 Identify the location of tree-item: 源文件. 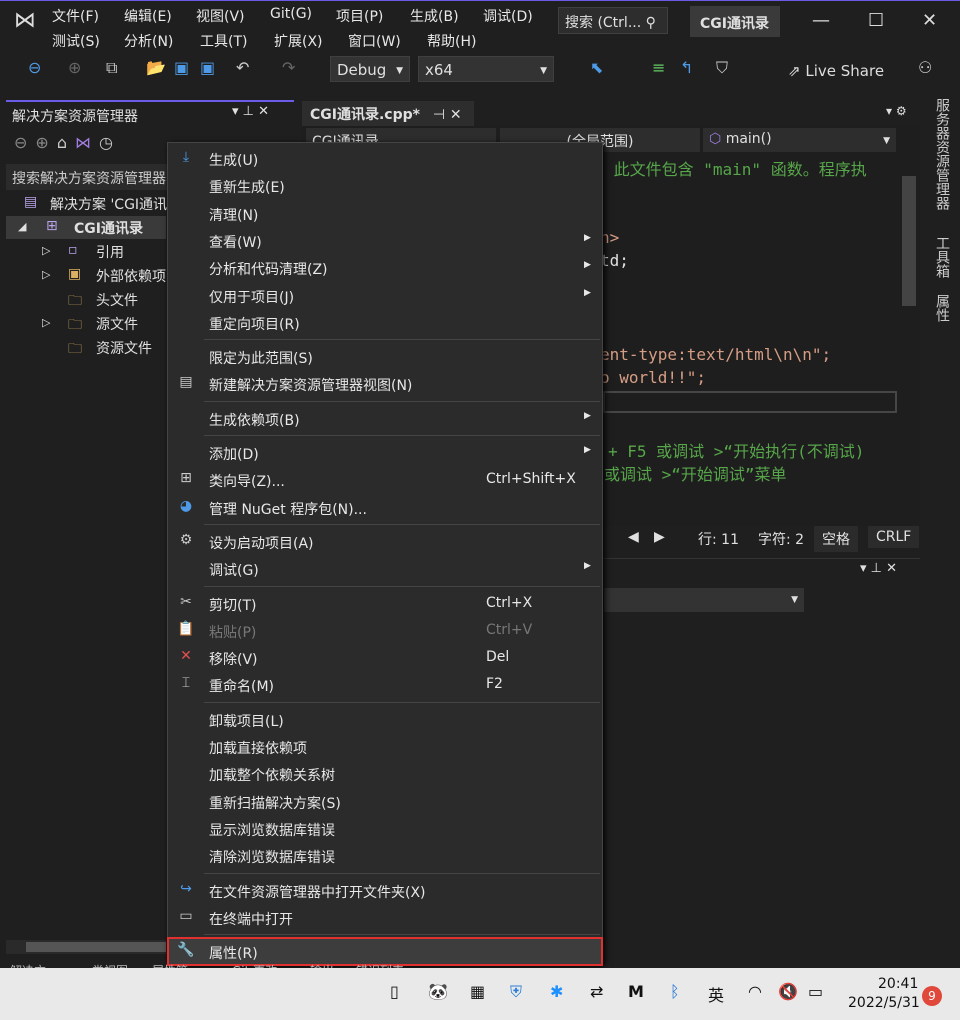
(117, 324).